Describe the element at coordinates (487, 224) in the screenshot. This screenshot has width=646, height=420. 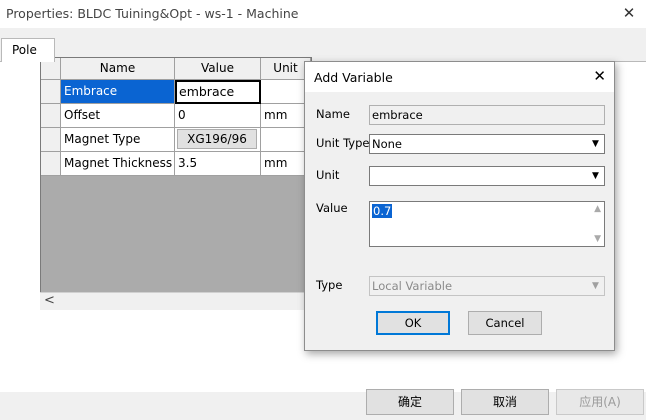
I see `value-textarea: 0.7 ▲ ▼` at that location.